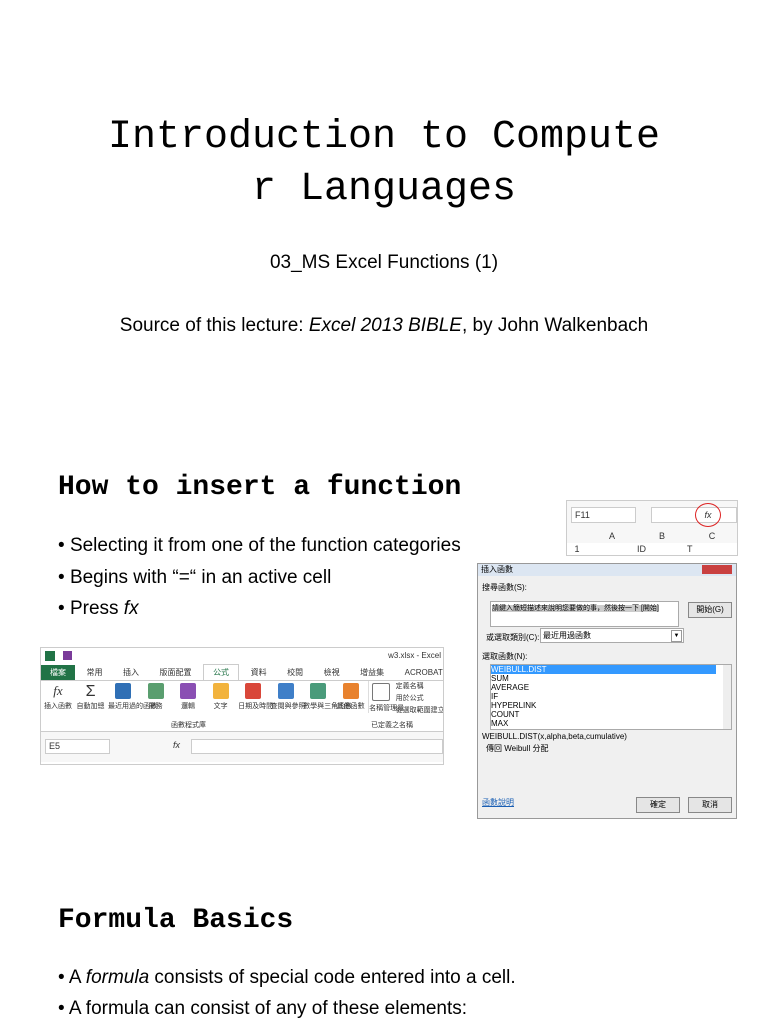 The height and width of the screenshot is (1024, 768). I want to click on list-item: COUNT, so click(611, 714).